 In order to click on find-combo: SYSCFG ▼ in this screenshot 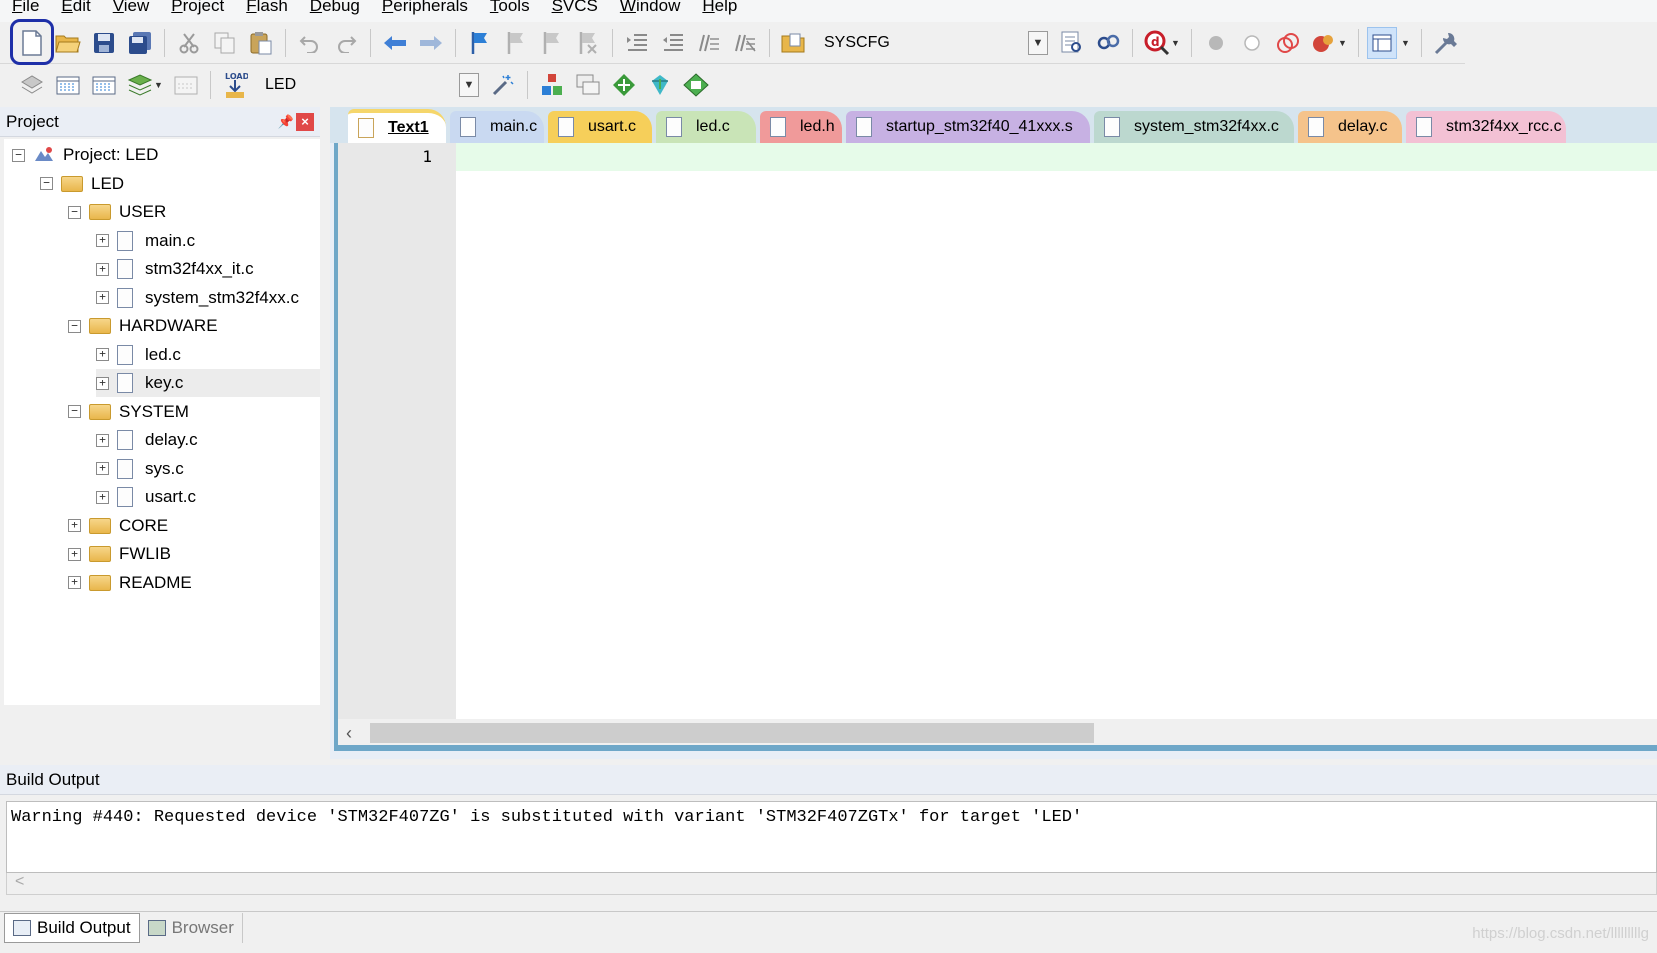, I will do `click(933, 43)`.